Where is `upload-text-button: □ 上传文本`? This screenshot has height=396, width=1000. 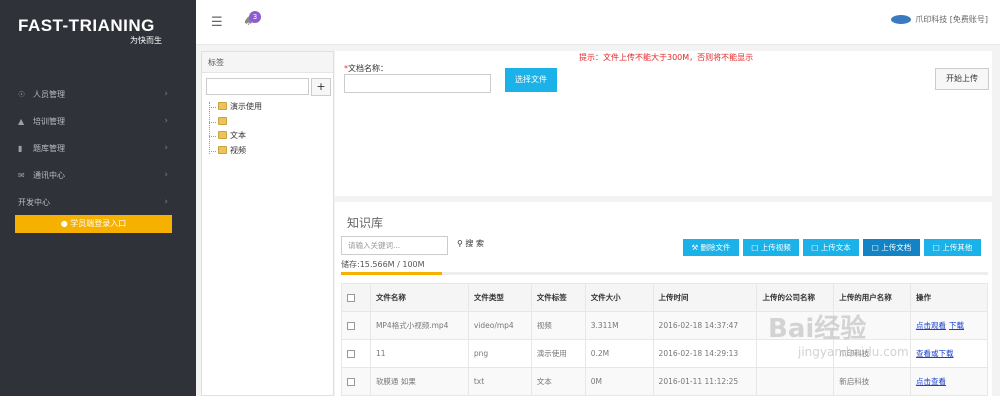
upload-text-button: □ 上传文本 is located at coordinates (831, 247).